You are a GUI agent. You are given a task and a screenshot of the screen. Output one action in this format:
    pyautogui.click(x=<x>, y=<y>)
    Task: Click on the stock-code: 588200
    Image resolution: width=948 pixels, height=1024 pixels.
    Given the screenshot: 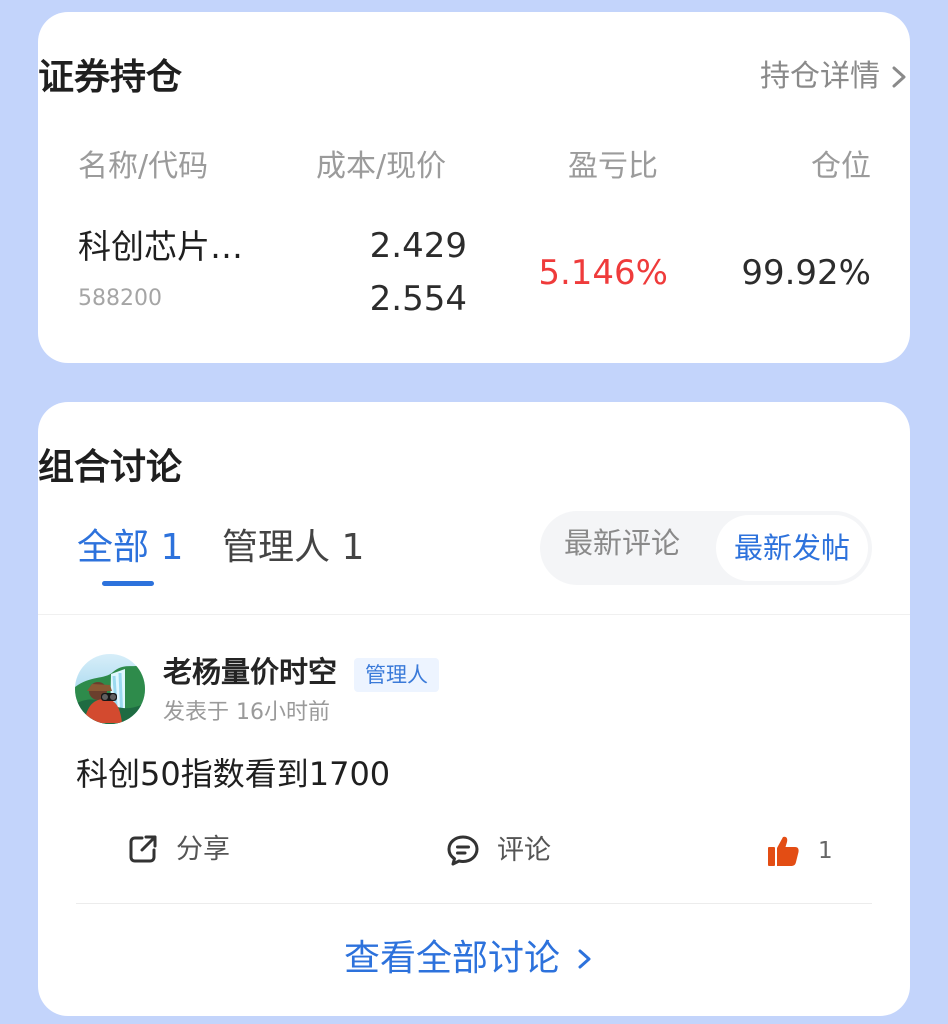 What is the action you would take?
    pyautogui.click(x=120, y=298)
    